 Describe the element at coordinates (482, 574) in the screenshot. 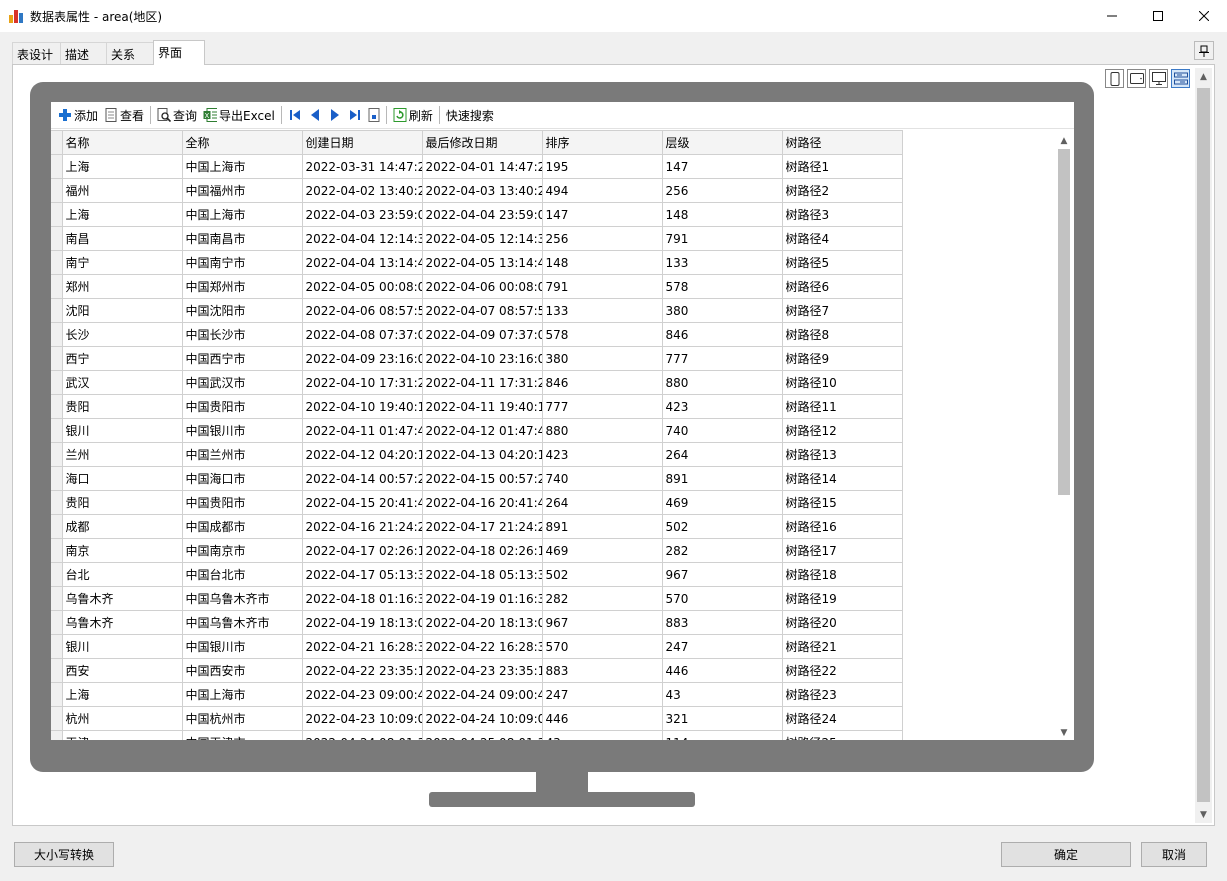

I see `cell-modified: 2022-04-18 05:13:35` at that location.